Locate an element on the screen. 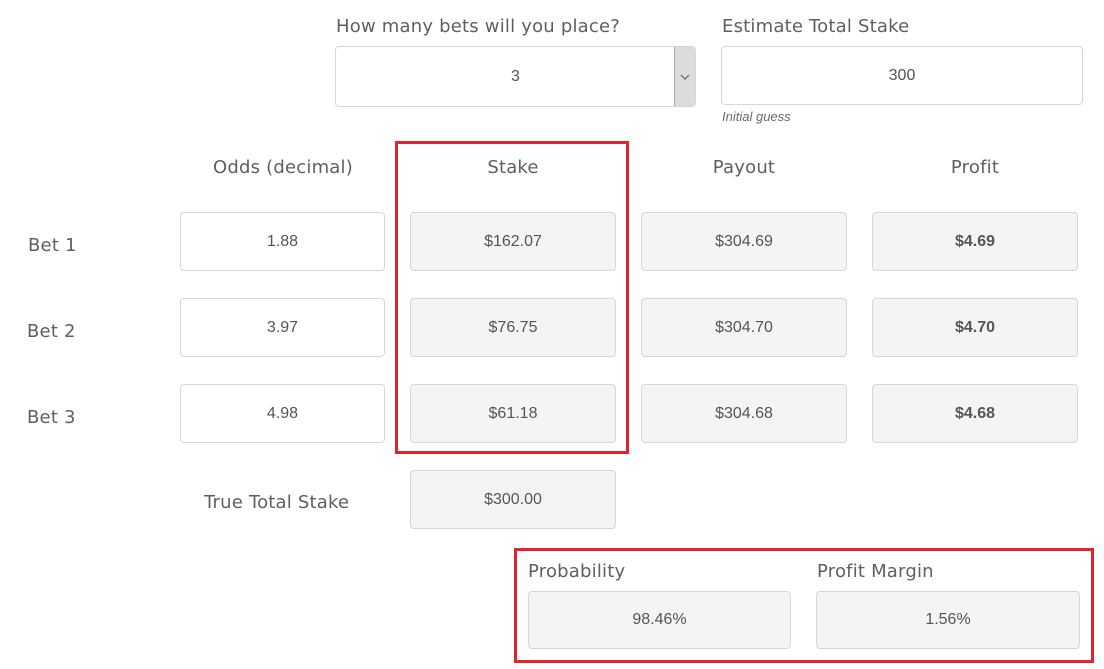 The height and width of the screenshot is (669, 1104). bet-2-payout-output: $304.70 is located at coordinates (744, 327).